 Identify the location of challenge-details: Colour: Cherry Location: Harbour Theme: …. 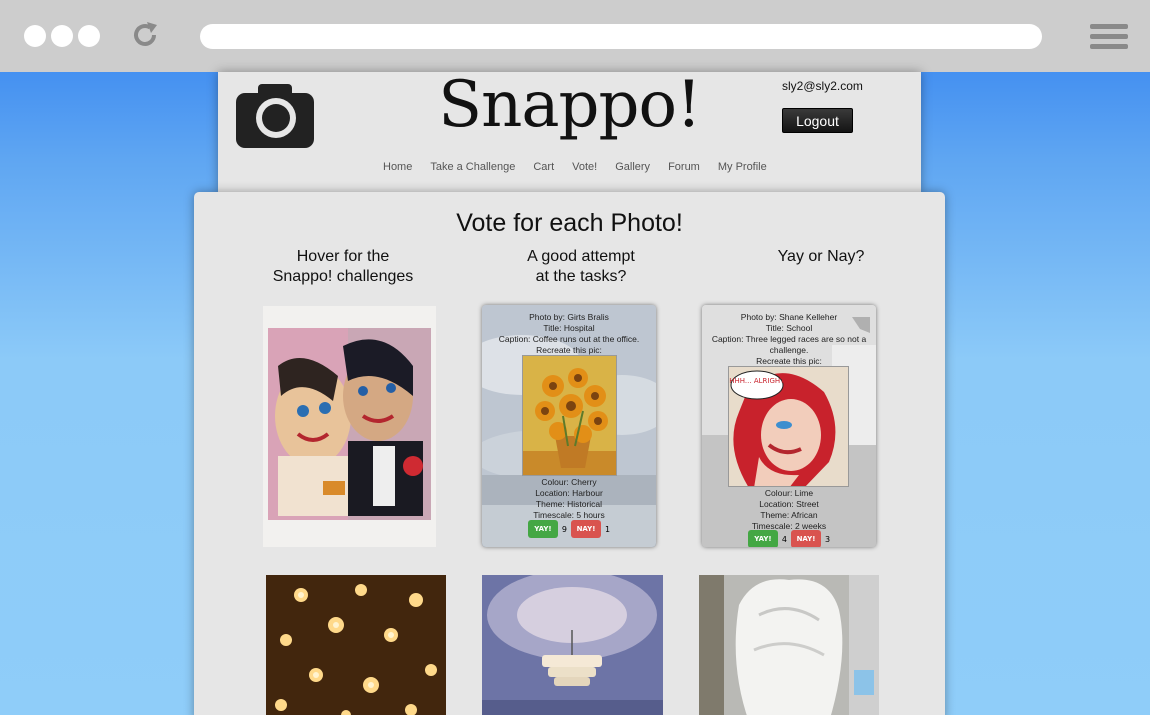
(569, 499).